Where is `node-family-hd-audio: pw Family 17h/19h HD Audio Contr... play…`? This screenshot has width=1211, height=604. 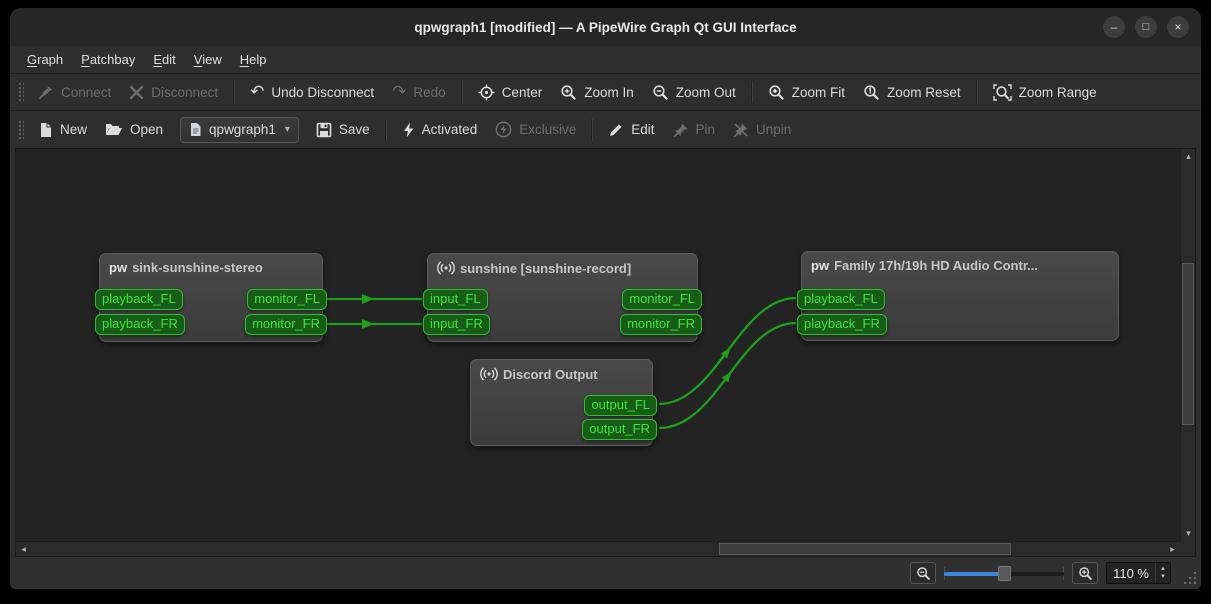 node-family-hd-audio: pw Family 17h/19h HD Audio Contr... play… is located at coordinates (958, 296).